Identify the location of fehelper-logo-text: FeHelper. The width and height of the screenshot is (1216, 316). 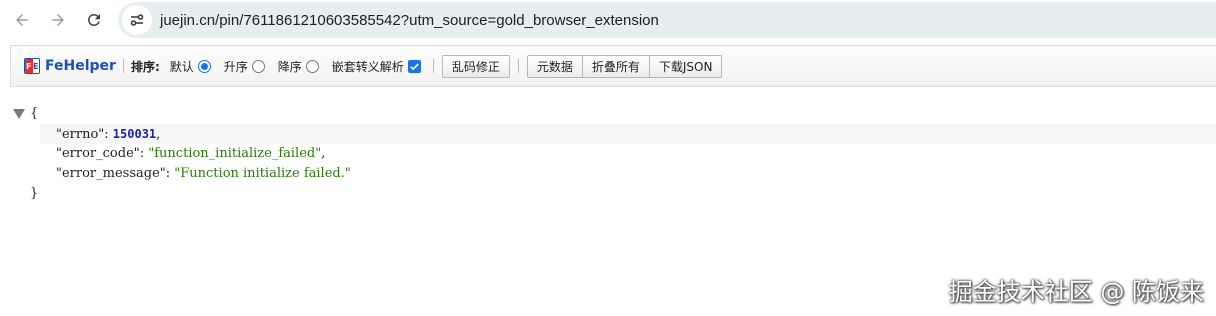
(80, 66).